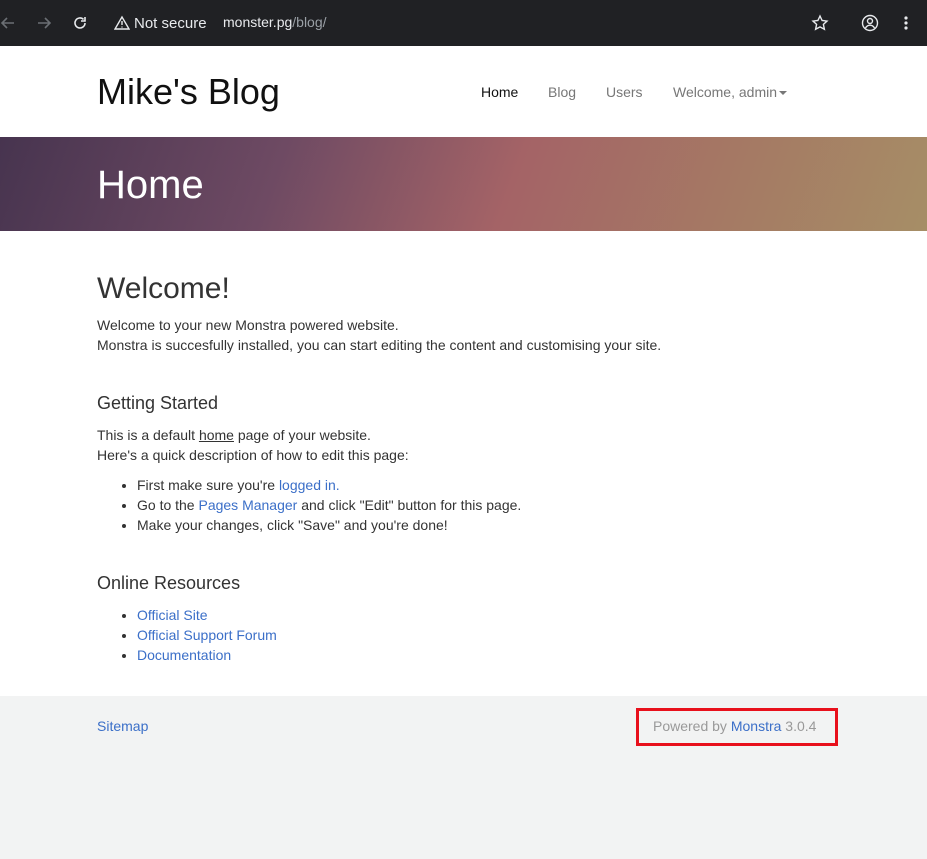 The height and width of the screenshot is (859, 927). I want to click on step-1-text: First make sure you're, so click(208, 485).